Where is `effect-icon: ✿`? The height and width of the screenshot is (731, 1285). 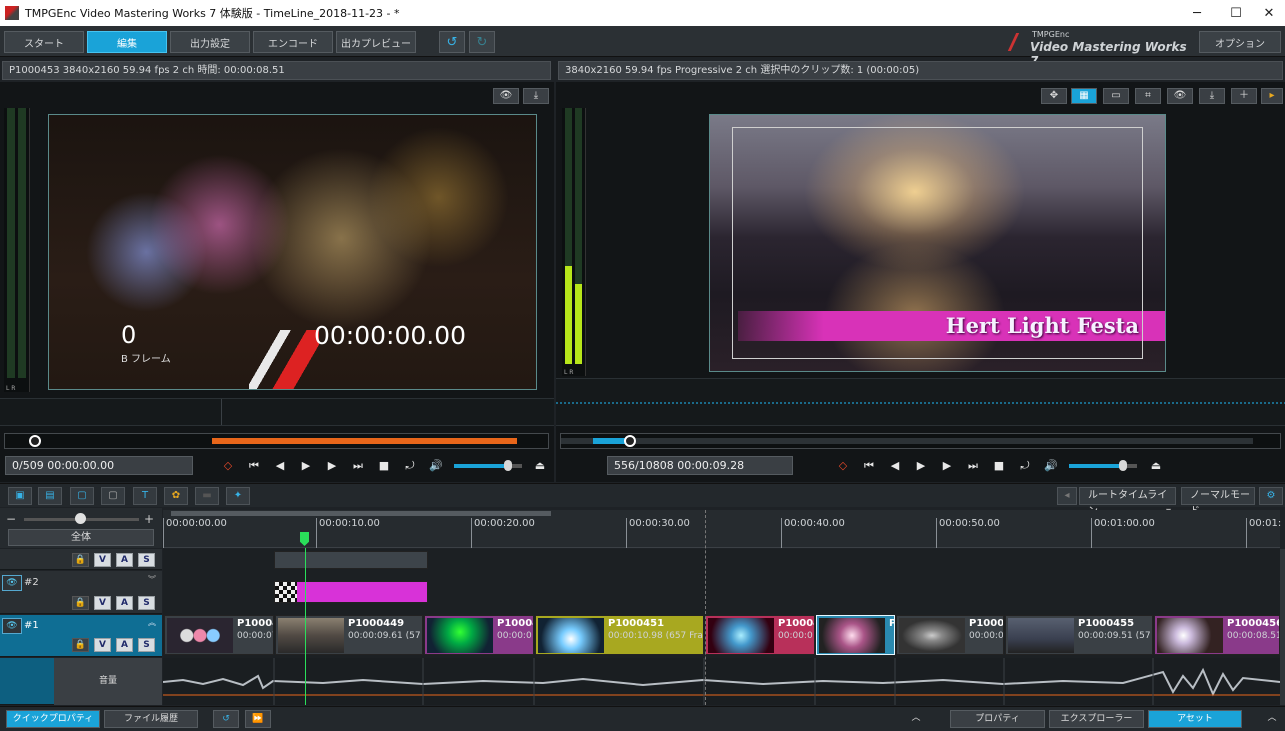
effect-icon: ✿ is located at coordinates (176, 496).